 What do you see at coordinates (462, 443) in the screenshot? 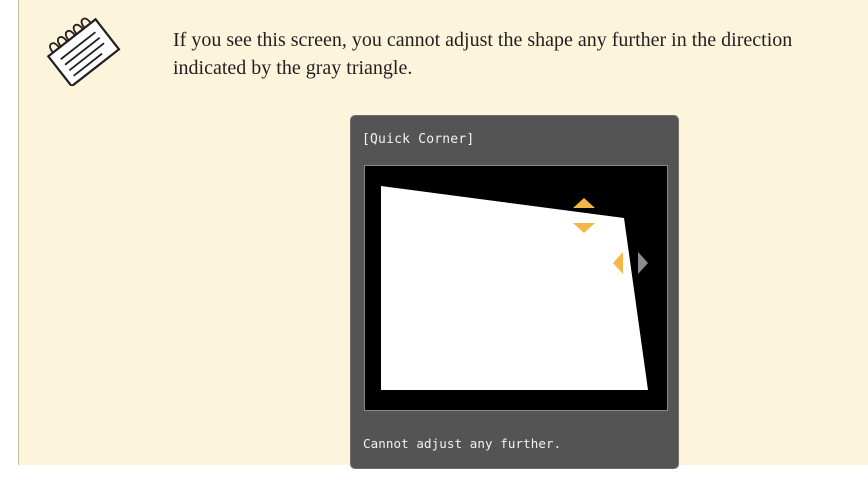
I see `osd-status-message: Cannot adjust any further.` at bounding box center [462, 443].